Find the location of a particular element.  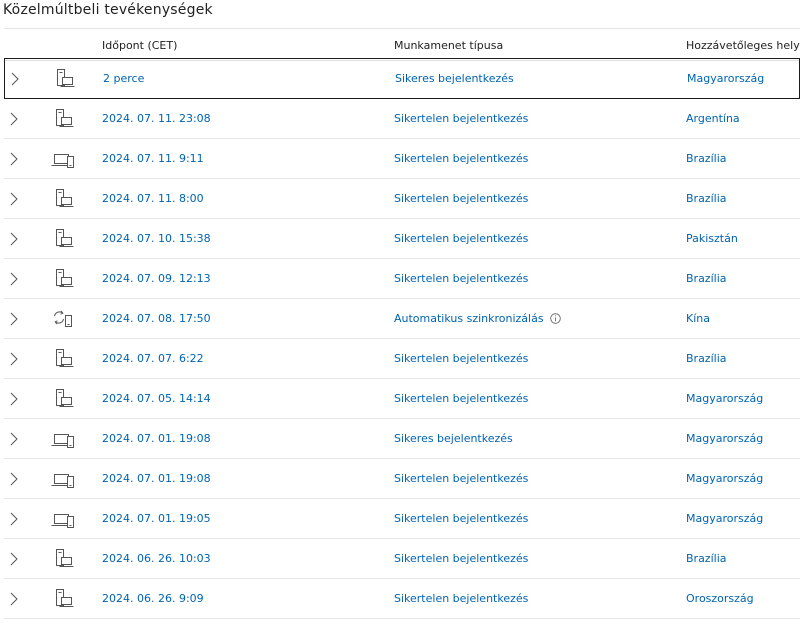

activity-location: Oroszország is located at coordinates (720, 598).